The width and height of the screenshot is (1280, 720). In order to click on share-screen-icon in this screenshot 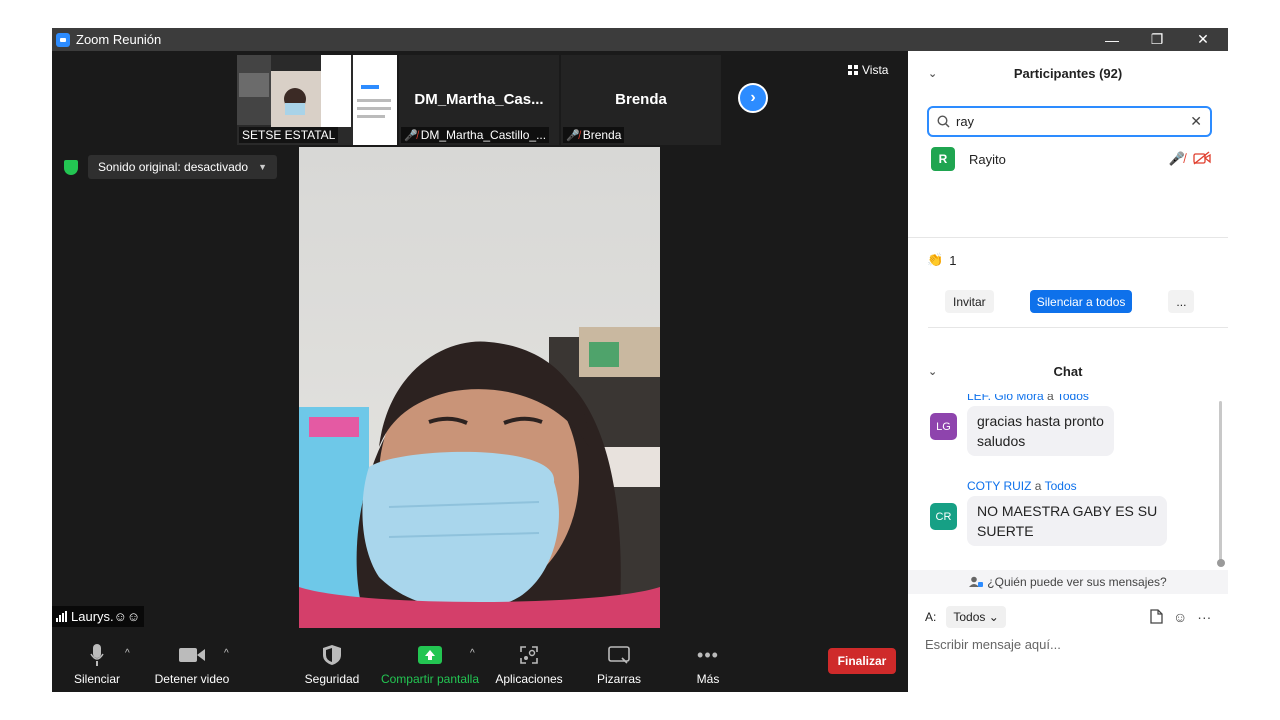, I will do `click(430, 655)`.